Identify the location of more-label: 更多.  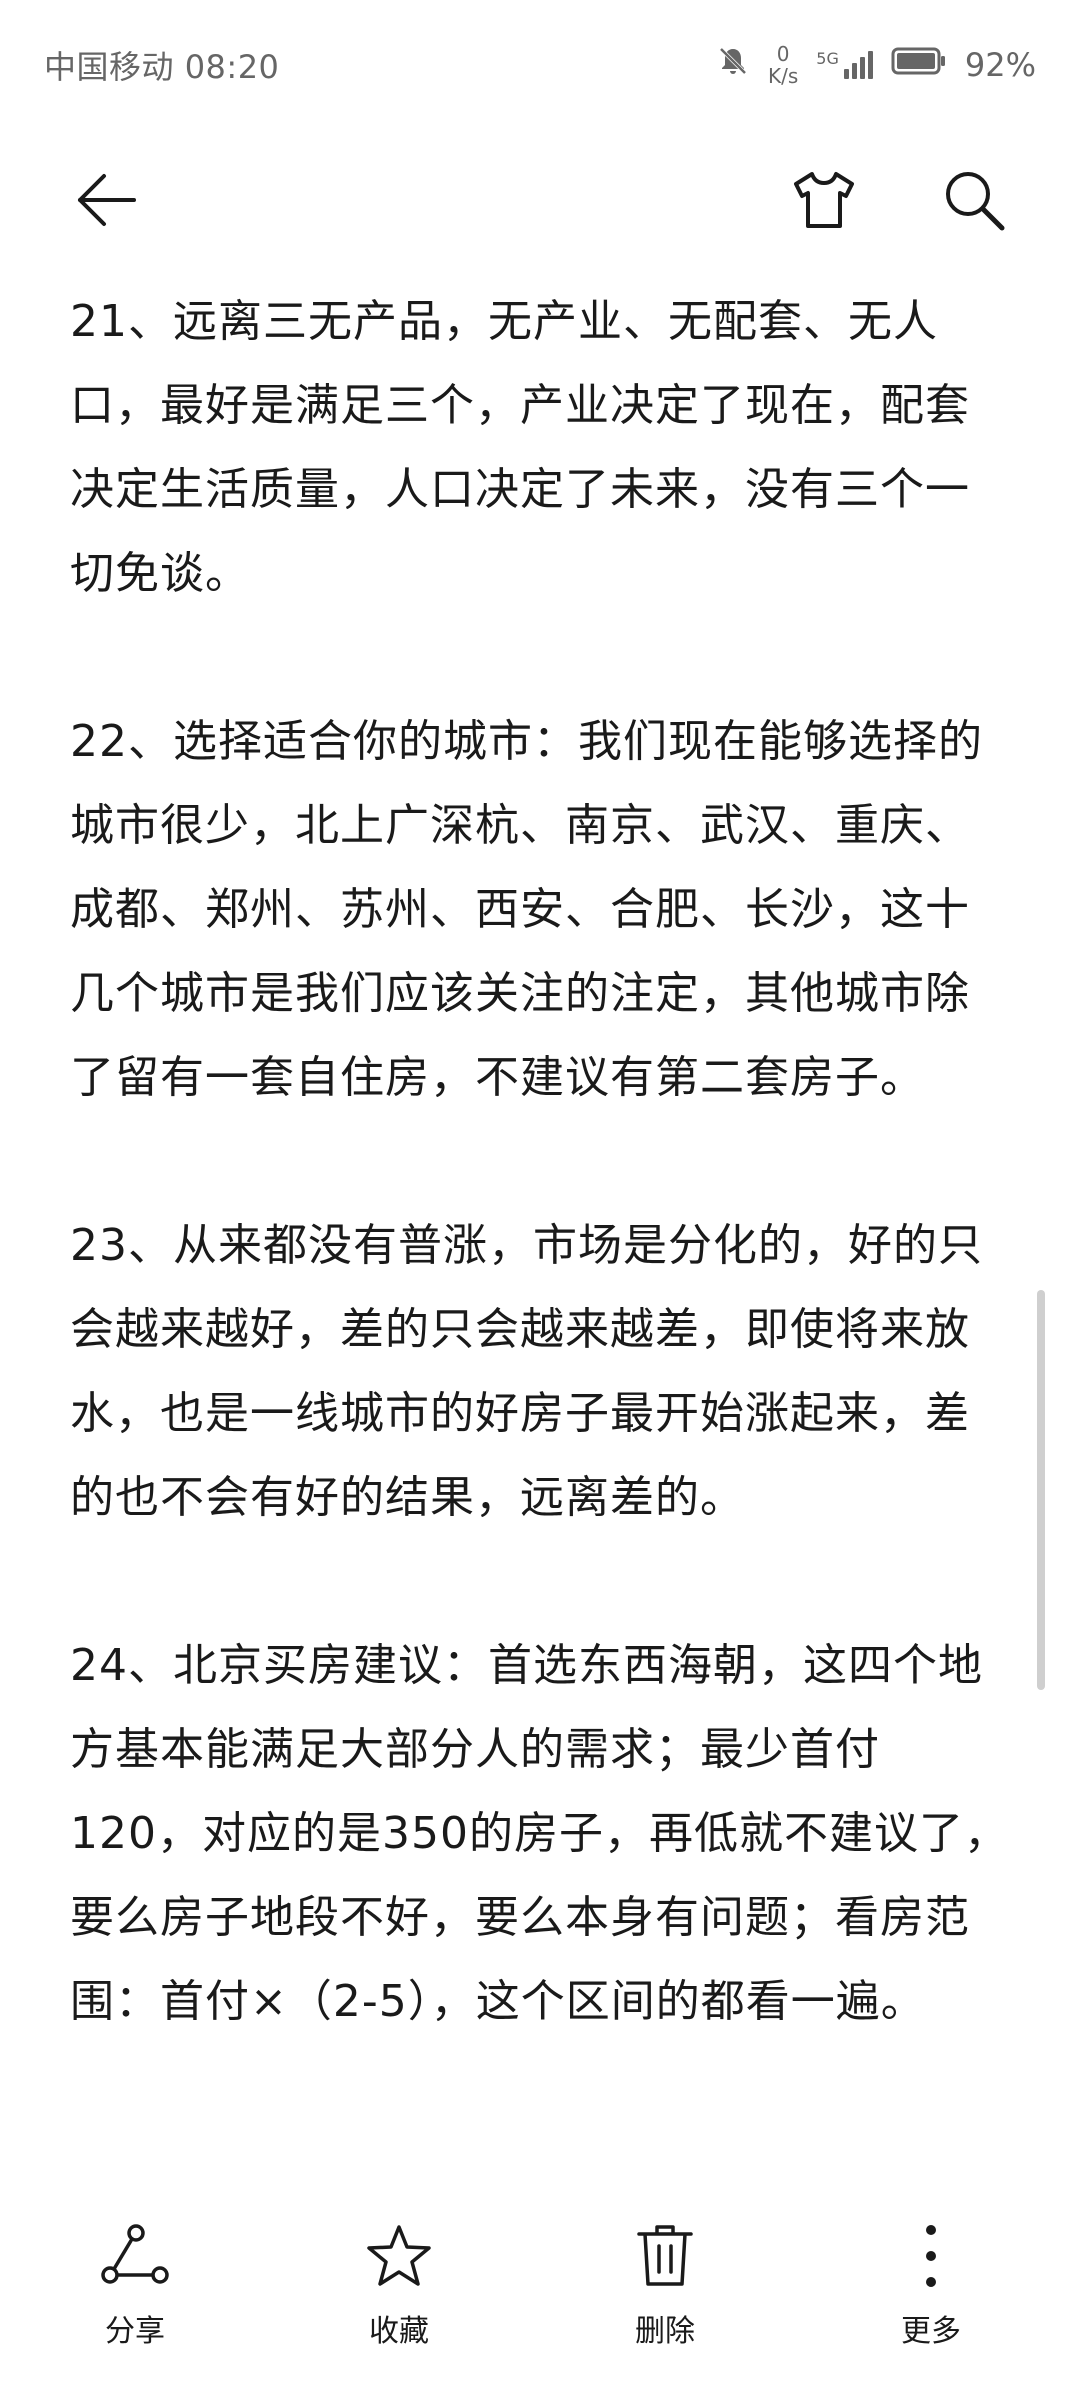
(931, 2331).